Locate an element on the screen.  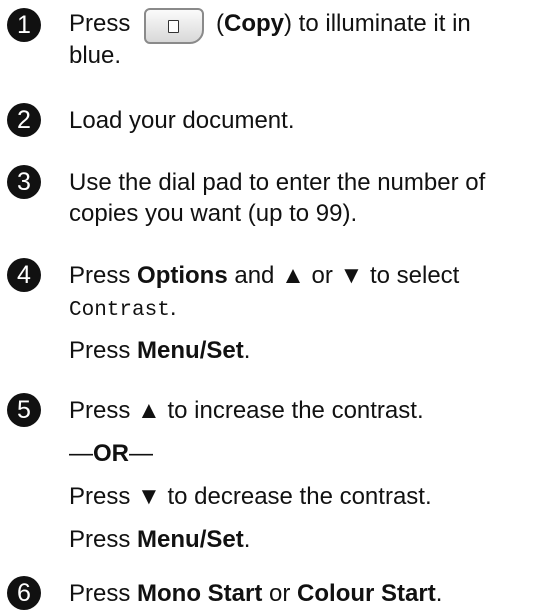
document-icon is located at coordinates (173, 26).